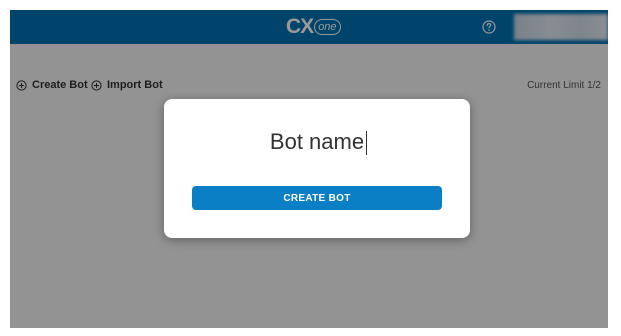 The image size is (621, 336). What do you see at coordinates (317, 198) in the screenshot?
I see `create-bot-button: CREATE BOT` at bounding box center [317, 198].